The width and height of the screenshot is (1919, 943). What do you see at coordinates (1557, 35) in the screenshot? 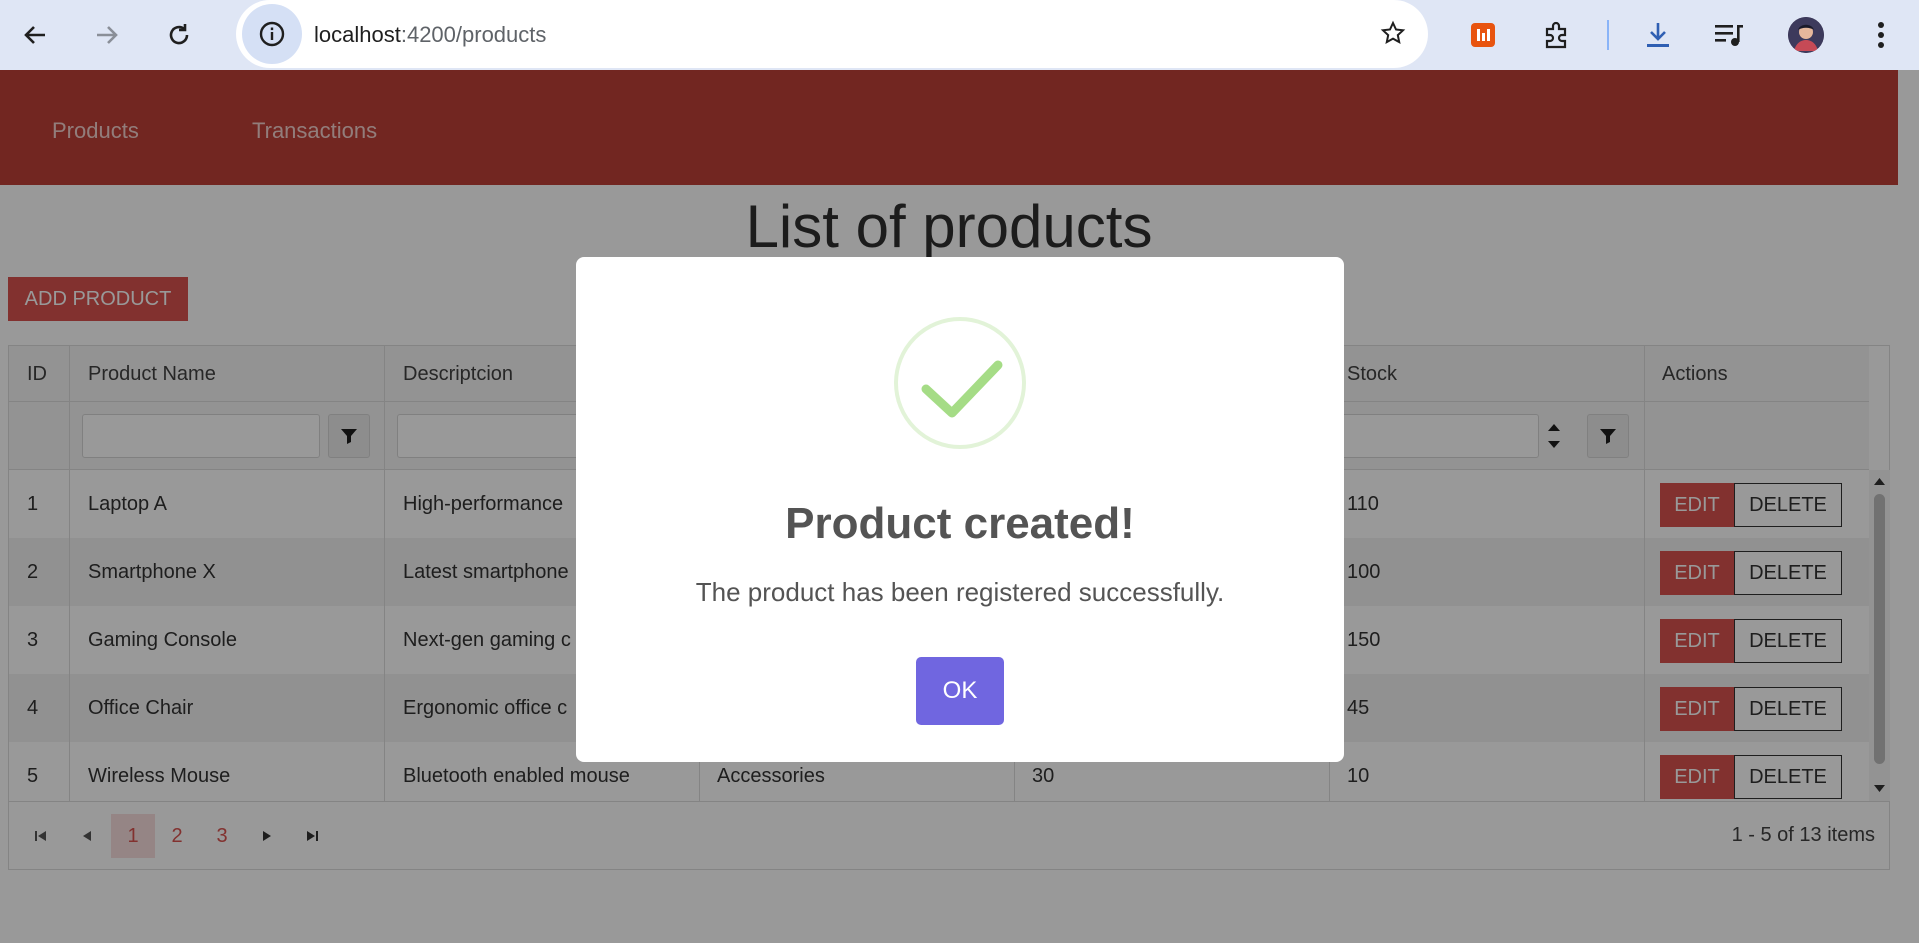
I see `puzzle-extensions-icon` at bounding box center [1557, 35].